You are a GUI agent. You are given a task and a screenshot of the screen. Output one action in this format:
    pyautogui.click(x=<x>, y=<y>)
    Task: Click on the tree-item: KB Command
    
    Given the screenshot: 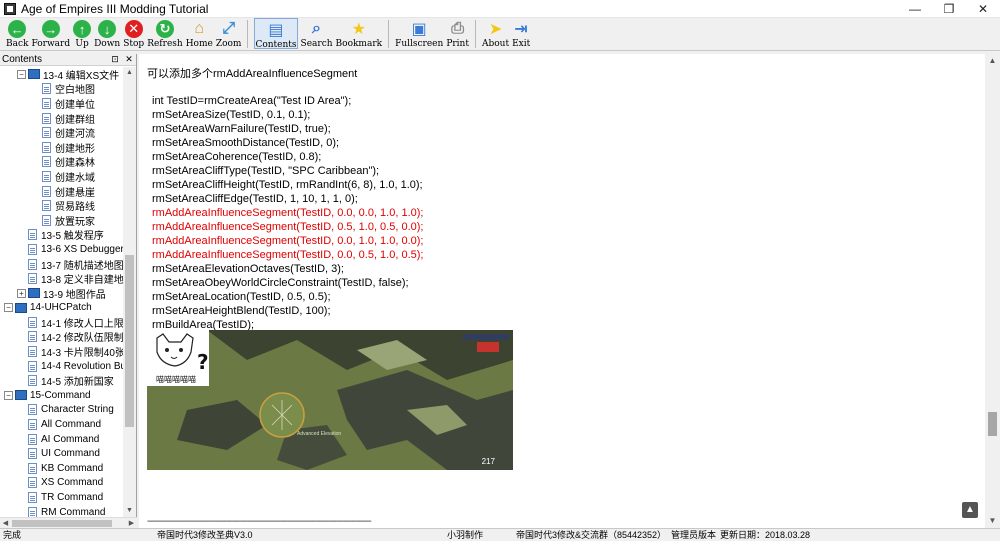 What is the action you would take?
    pyautogui.click(x=61, y=468)
    